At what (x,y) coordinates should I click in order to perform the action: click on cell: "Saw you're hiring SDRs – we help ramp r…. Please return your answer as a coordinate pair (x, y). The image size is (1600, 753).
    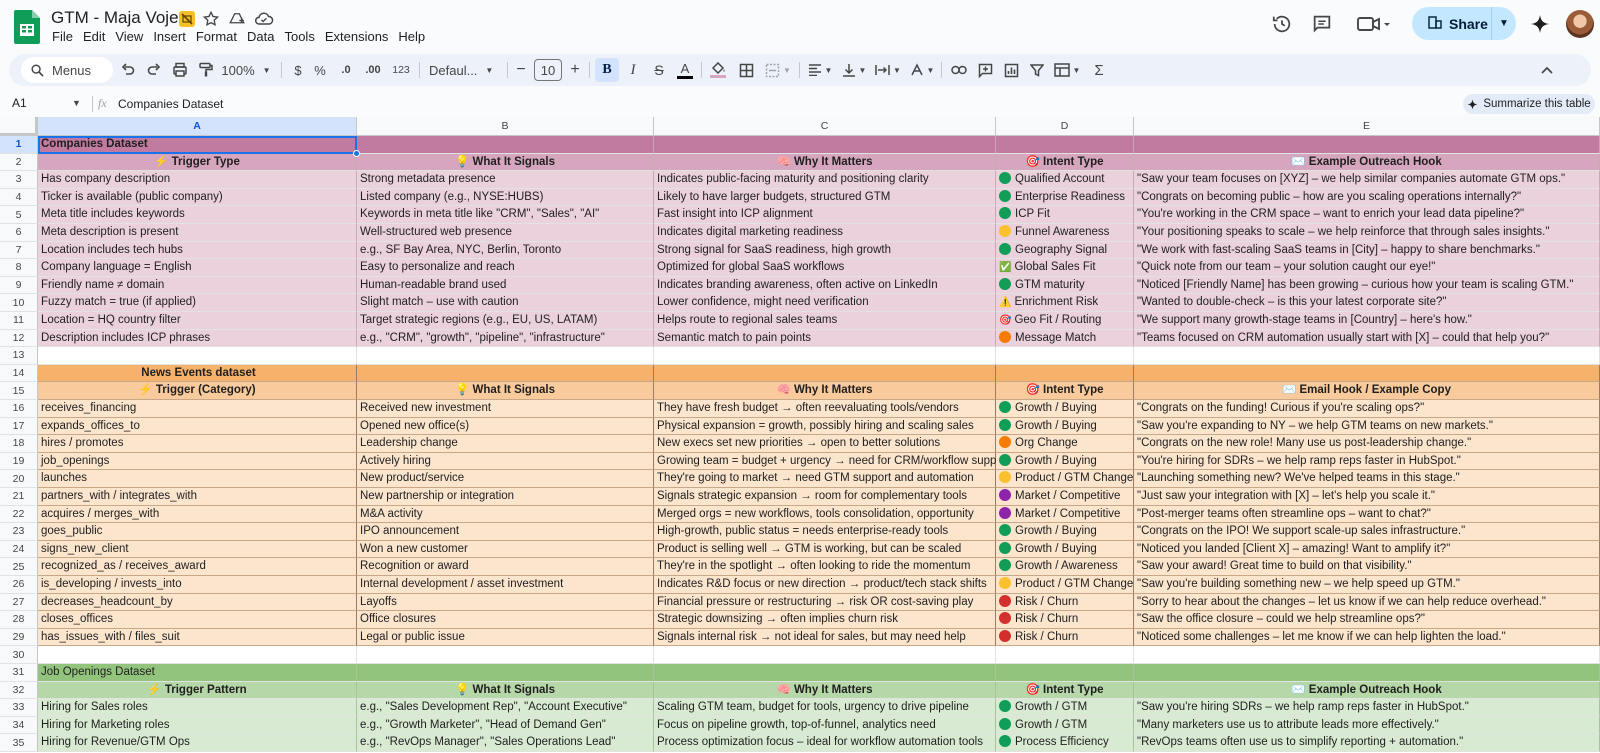
    Looking at the image, I should click on (1367, 708).